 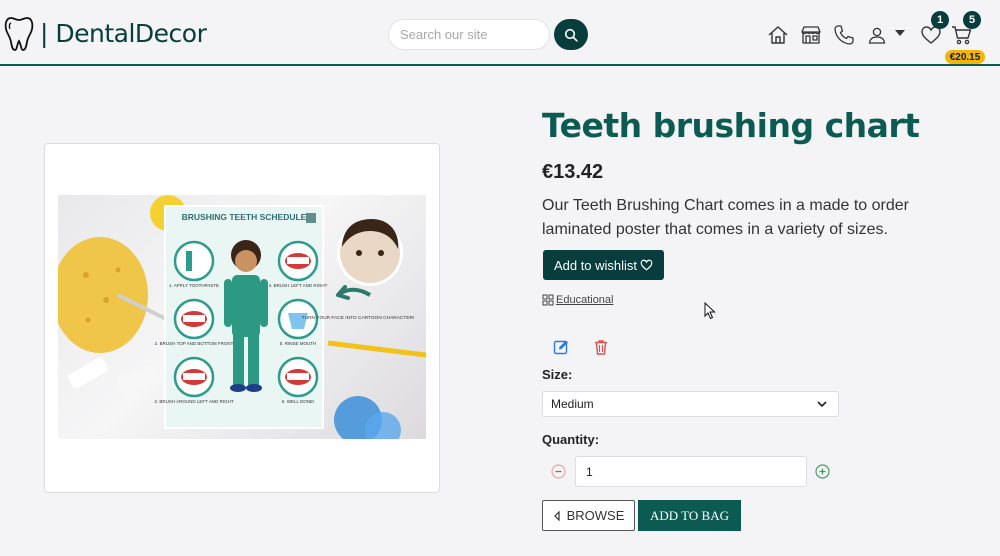 I want to click on browse-button: BROWSE, so click(x=588, y=515).